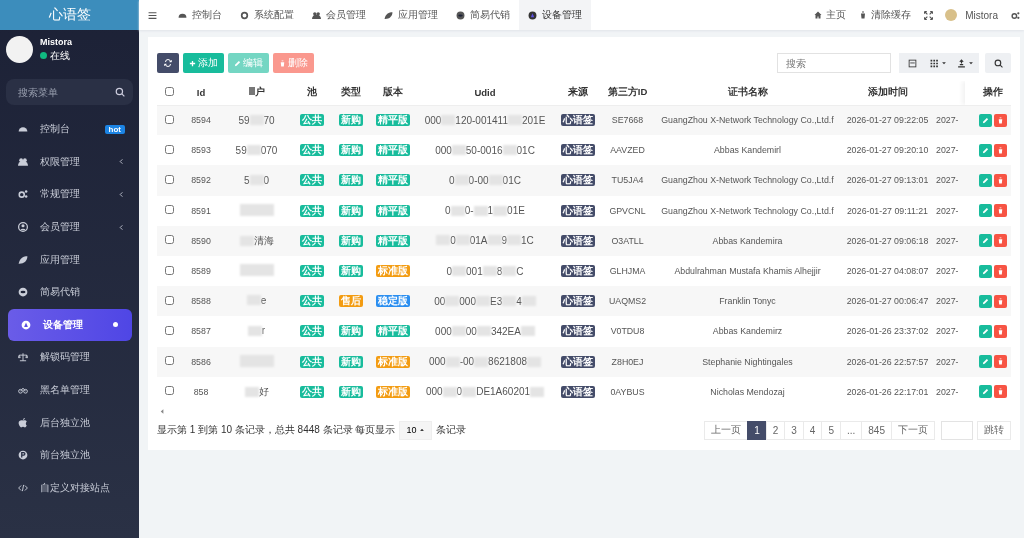 Image resolution: width=1024 pixels, height=538 pixels. What do you see at coordinates (69, 488) in the screenshot?
I see `sidebar-item: 自定义对接站点` at bounding box center [69, 488].